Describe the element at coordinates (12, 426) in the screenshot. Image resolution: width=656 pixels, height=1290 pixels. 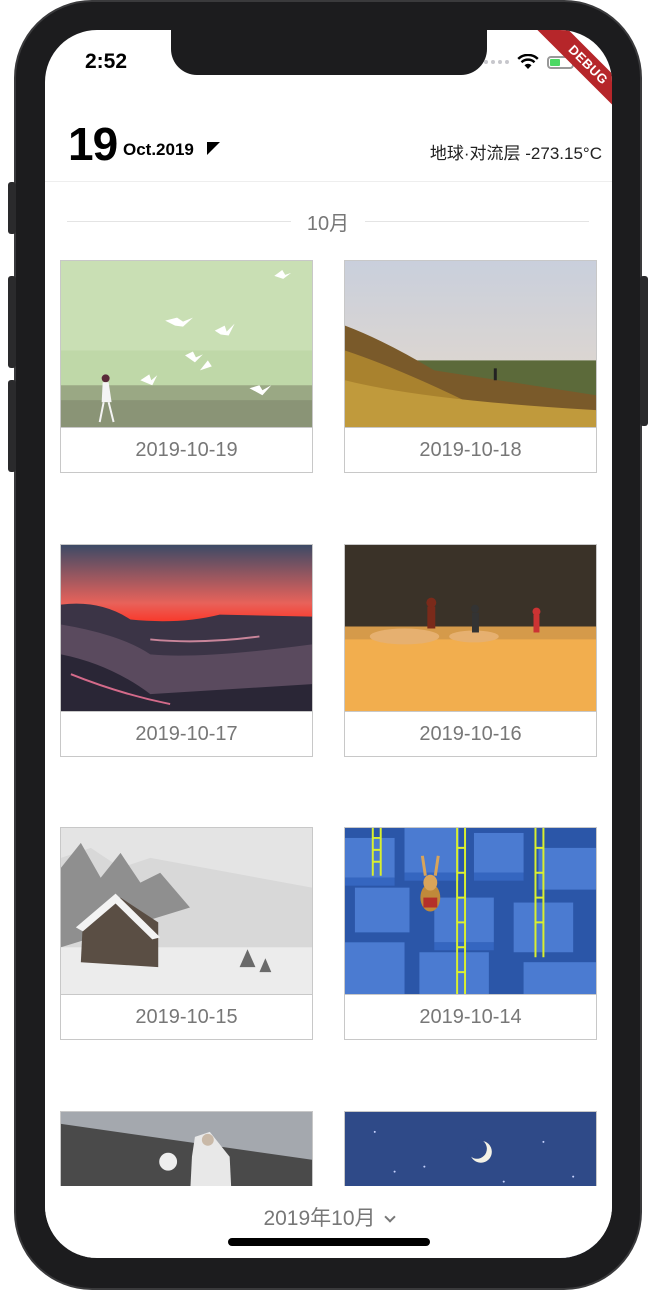
I see `volume-down-button` at that location.